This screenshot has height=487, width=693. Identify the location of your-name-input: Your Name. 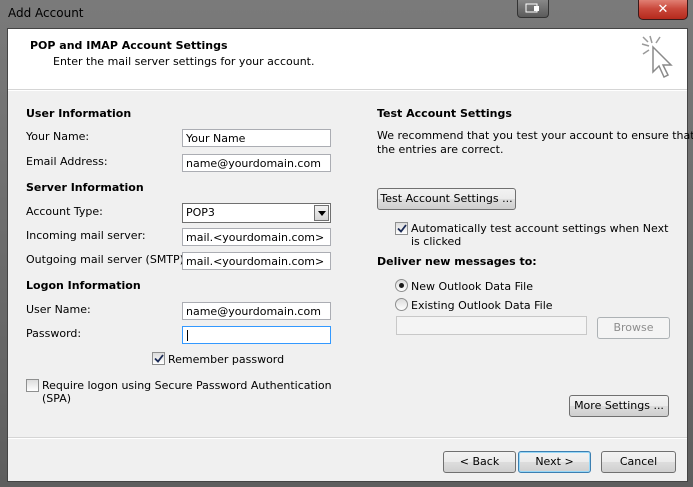
(256, 138).